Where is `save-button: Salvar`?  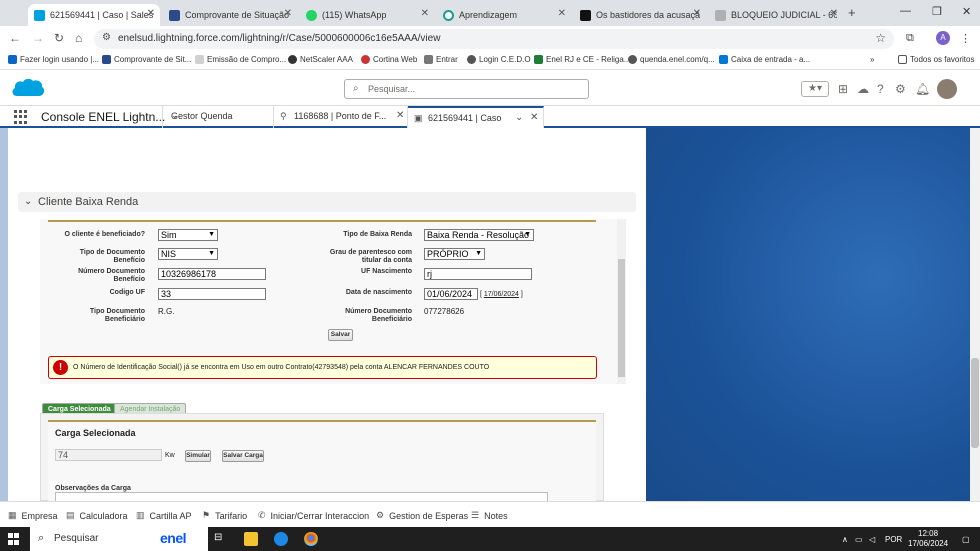 save-button: Salvar is located at coordinates (340, 335).